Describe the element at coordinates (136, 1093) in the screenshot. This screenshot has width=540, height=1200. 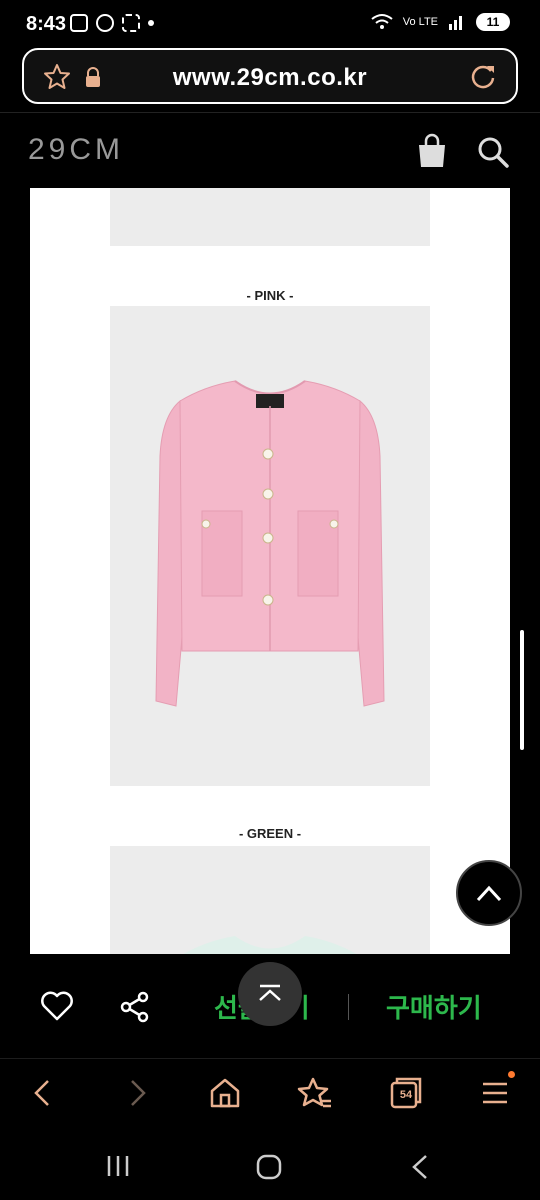
I see `forward-icon` at that location.